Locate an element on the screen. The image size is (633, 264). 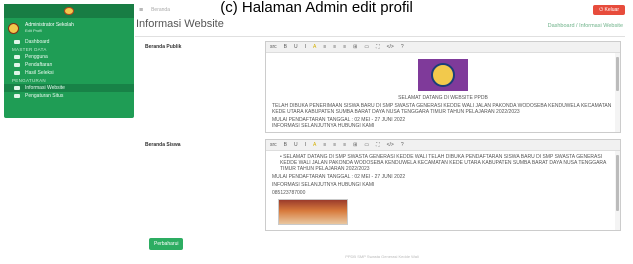
footer: PPDB SMP Swasta Generasi Kedde Wali is located at coordinates (382, 256).